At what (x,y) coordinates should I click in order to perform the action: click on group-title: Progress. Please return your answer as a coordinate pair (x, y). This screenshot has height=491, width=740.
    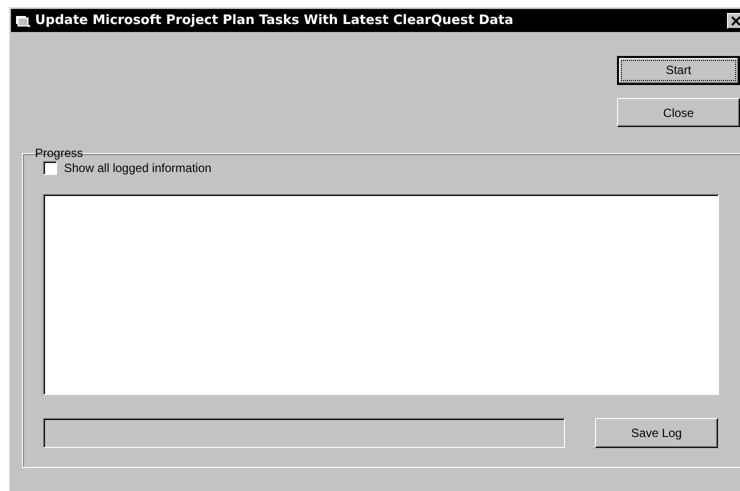
    Looking at the image, I should click on (59, 153).